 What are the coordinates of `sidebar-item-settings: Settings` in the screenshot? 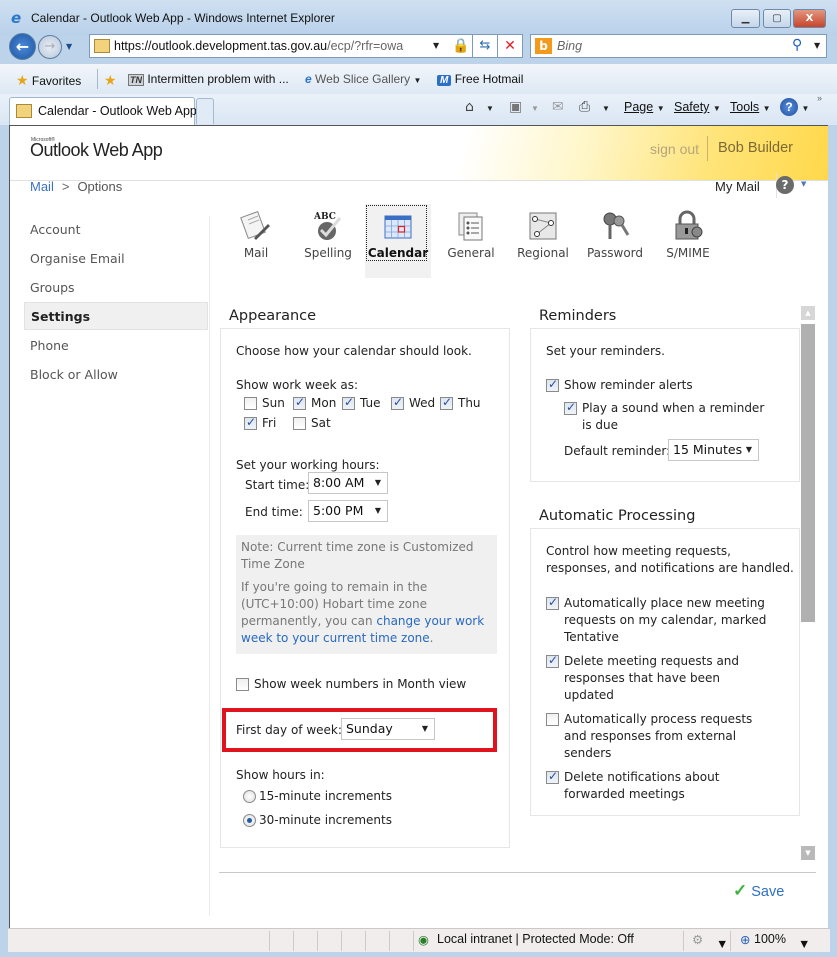 It's located at (116, 316).